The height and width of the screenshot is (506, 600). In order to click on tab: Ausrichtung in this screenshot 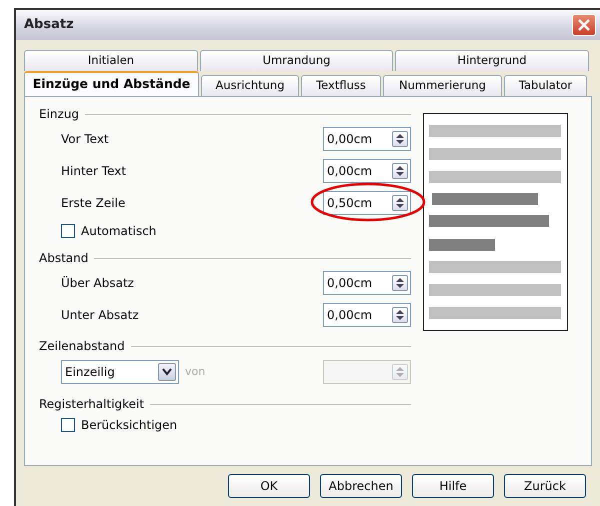, I will do `click(250, 85)`.